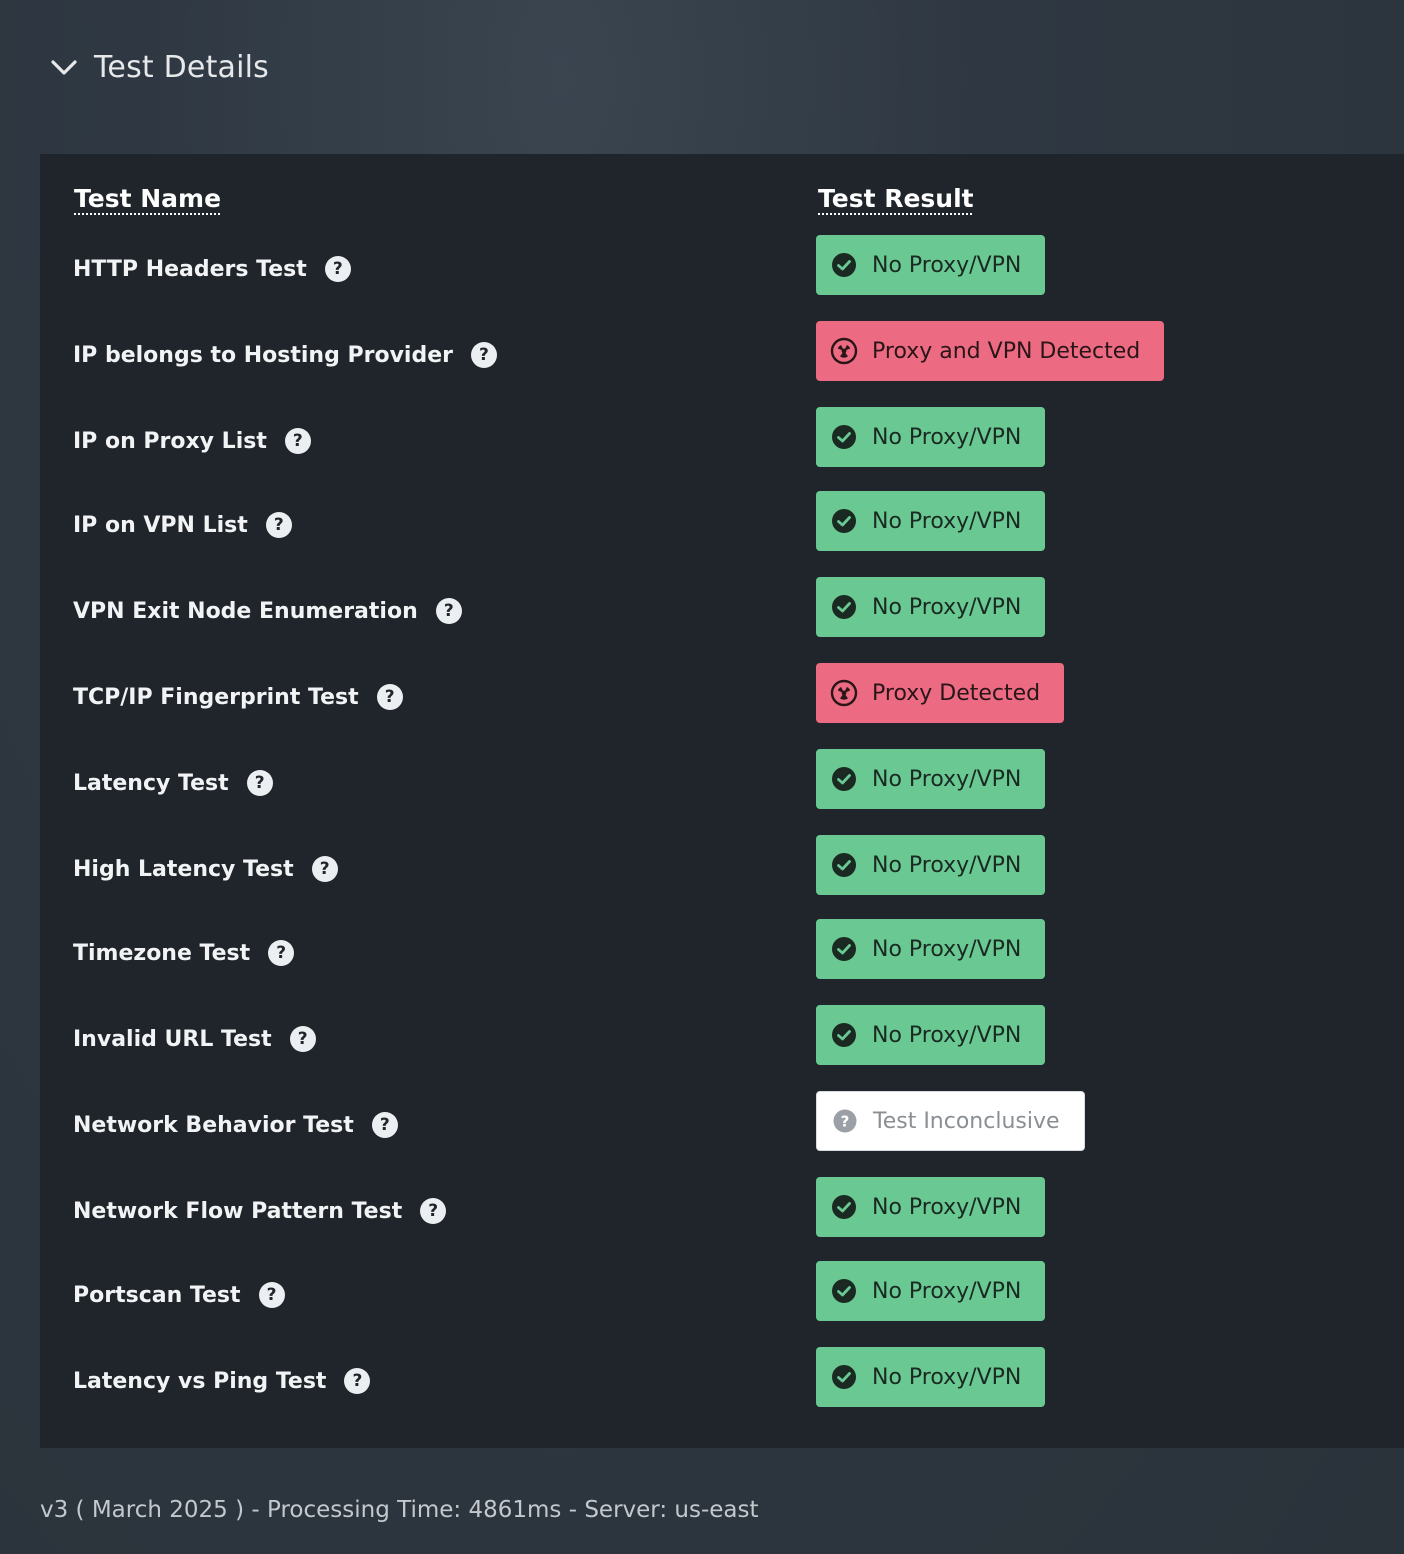  Describe the element at coordinates (238, 1211) in the screenshot. I see `test-name-label: Network Flow Pattern Test` at that location.